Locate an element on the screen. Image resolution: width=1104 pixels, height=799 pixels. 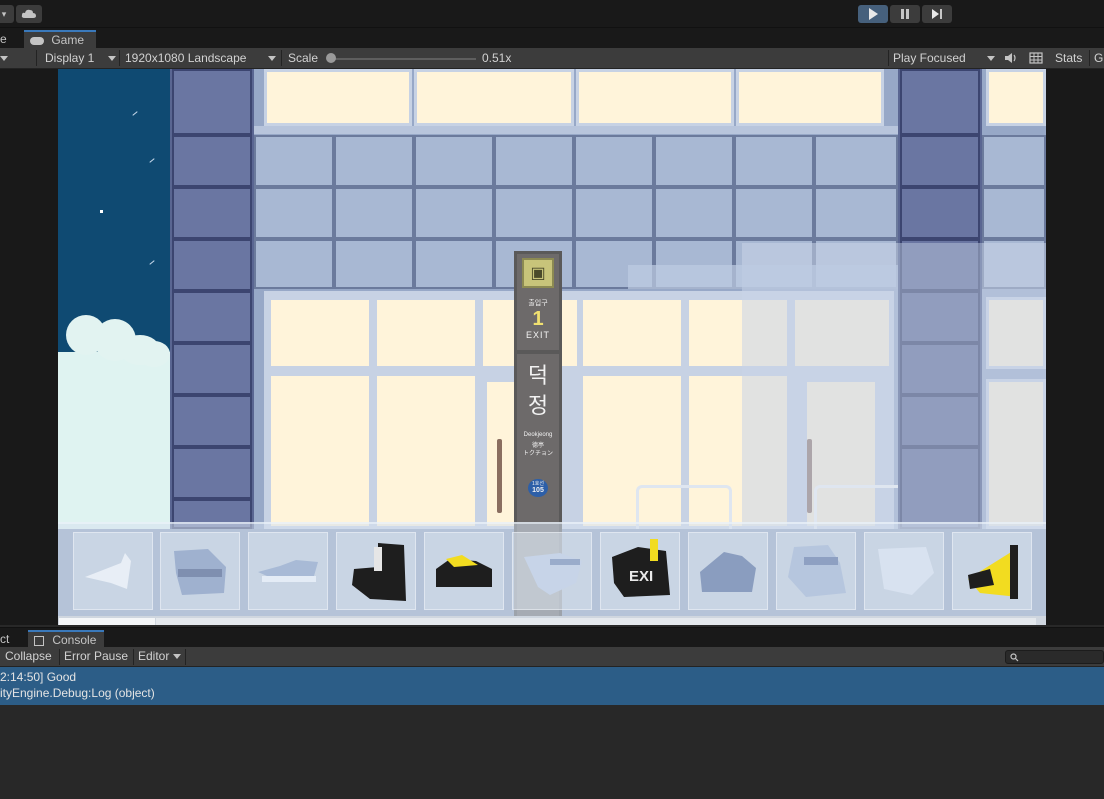
play-button is located at coordinates (873, 14).